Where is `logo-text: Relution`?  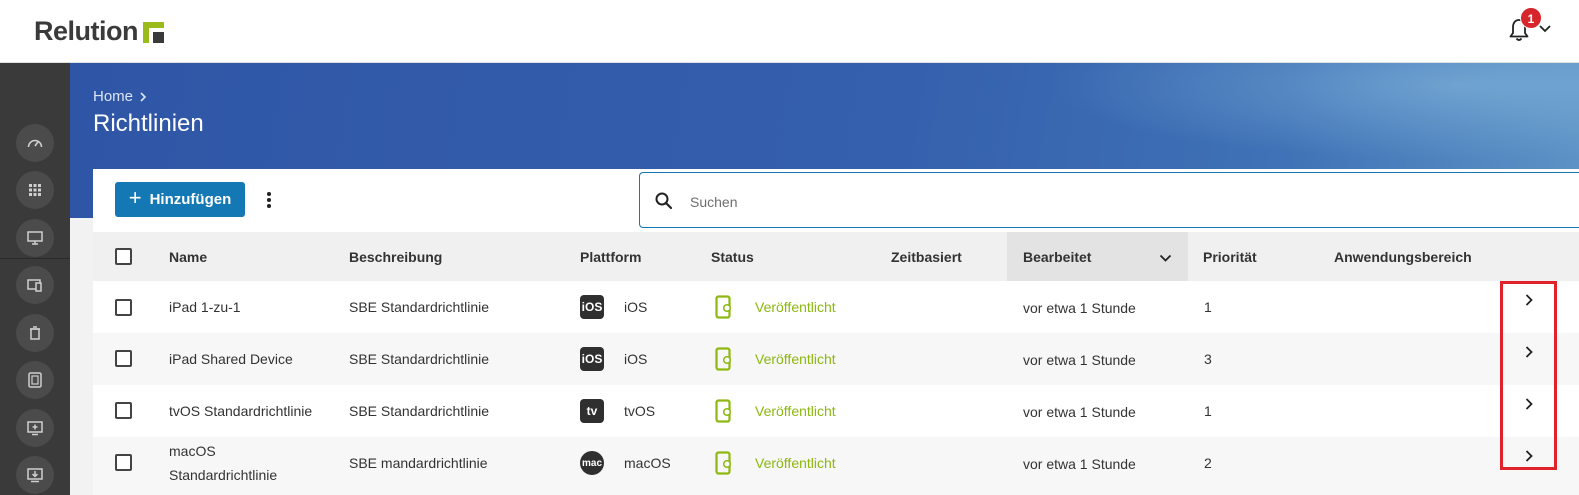 logo-text: Relution is located at coordinates (86, 31).